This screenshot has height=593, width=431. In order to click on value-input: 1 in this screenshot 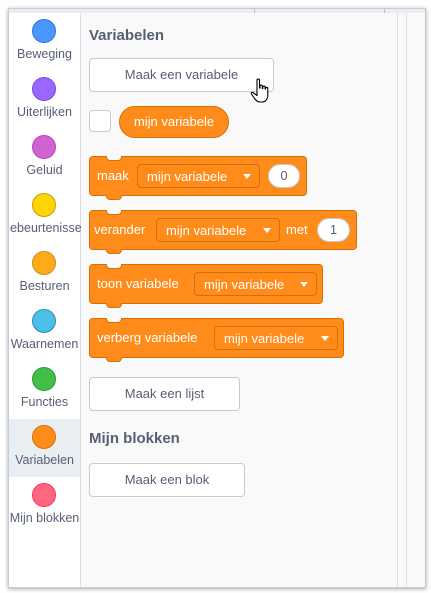, I will do `click(333, 230)`.